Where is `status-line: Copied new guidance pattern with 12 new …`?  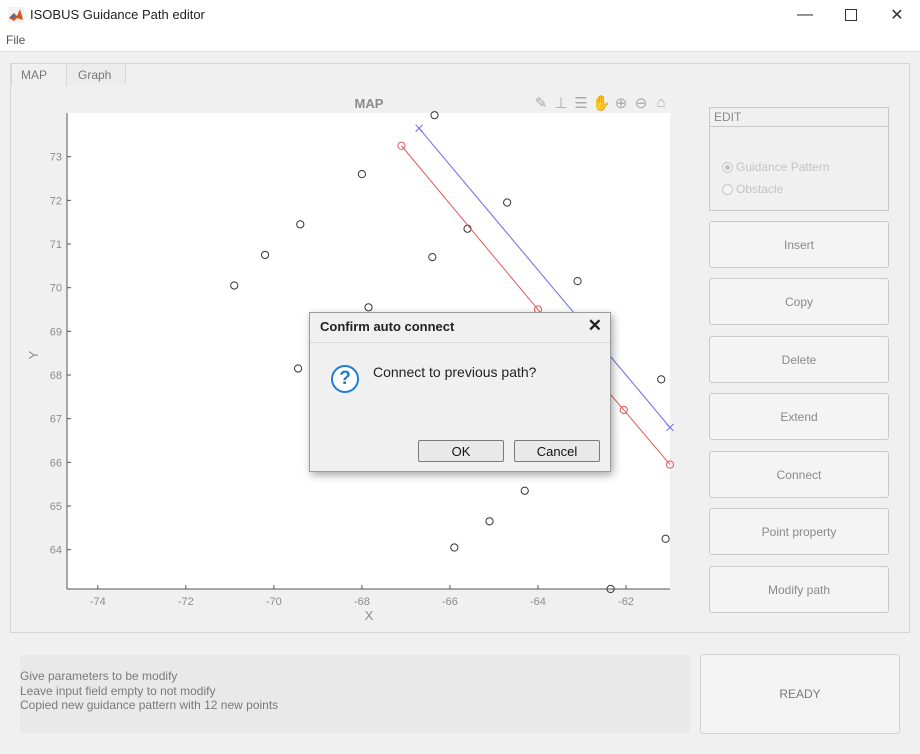 status-line: Copied new guidance pattern with 12 new … is located at coordinates (149, 705).